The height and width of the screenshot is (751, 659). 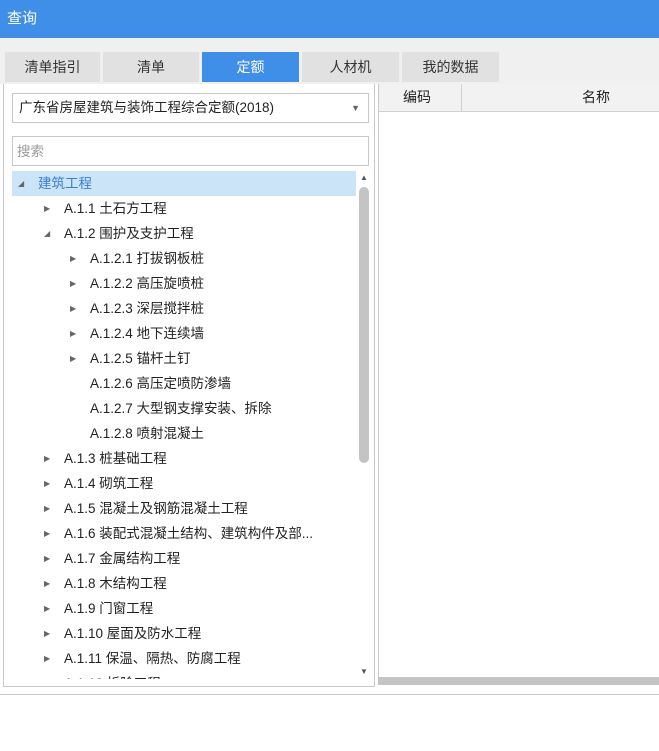 I want to click on tree-node-label: A.1.4 砌筑工程, so click(x=109, y=483).